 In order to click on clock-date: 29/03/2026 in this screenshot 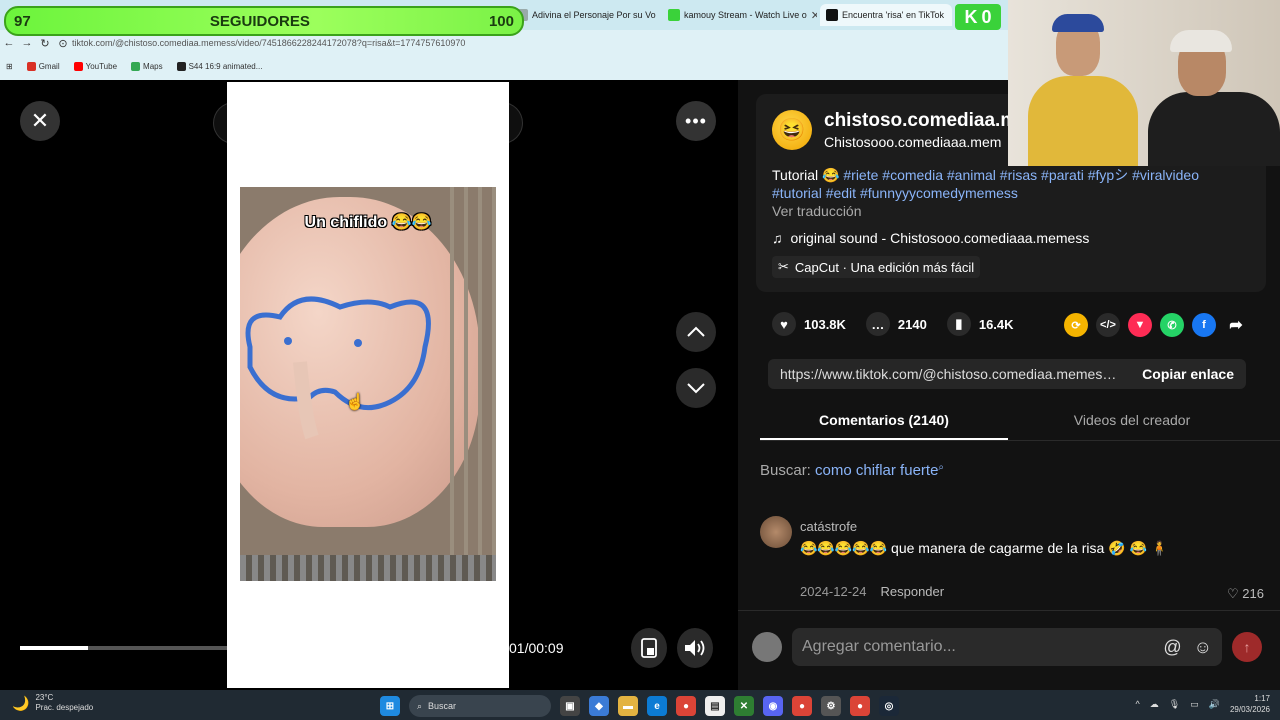, I will do `click(1249, 709)`.